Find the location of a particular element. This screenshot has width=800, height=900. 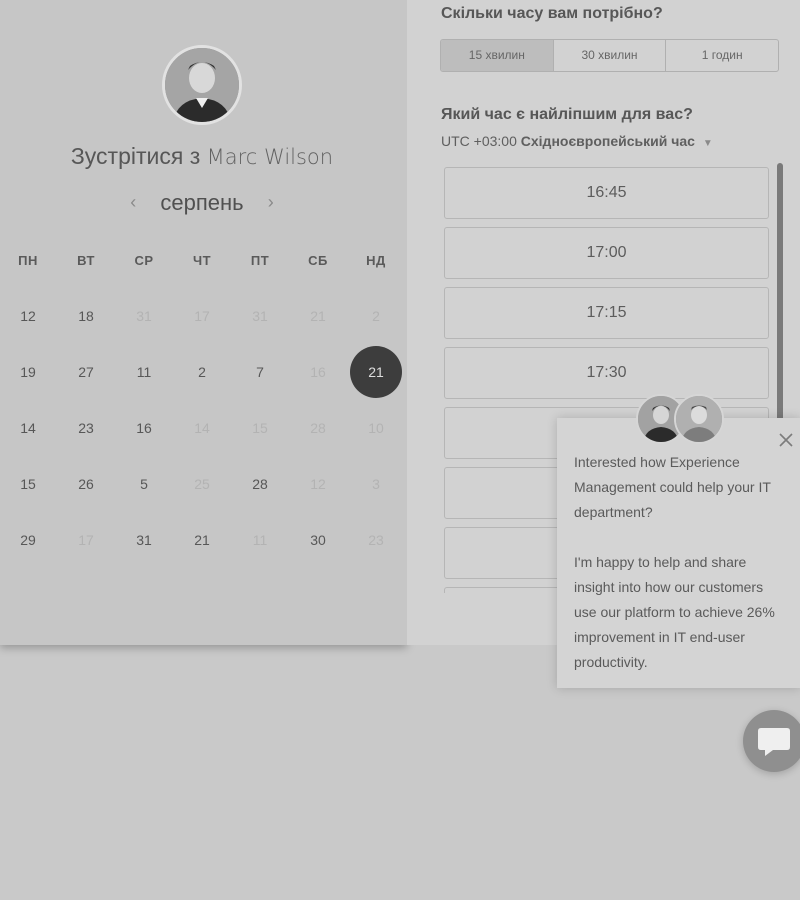

host-title-prefix: Зустрітися з is located at coordinates (135, 156).